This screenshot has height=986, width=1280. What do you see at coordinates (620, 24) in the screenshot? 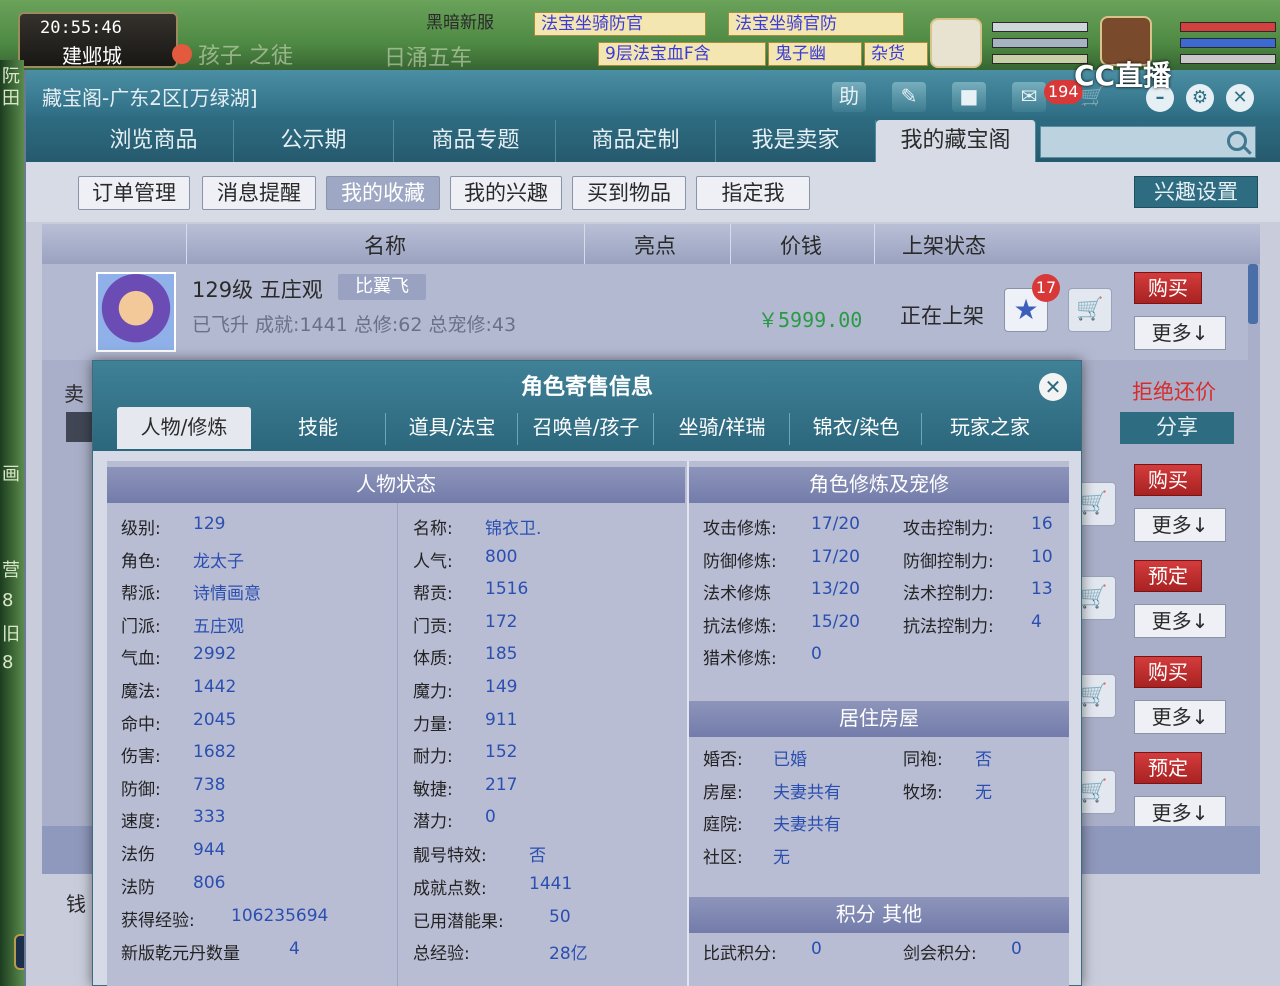
I see `news-tab: 法宝坐骑防官` at bounding box center [620, 24].